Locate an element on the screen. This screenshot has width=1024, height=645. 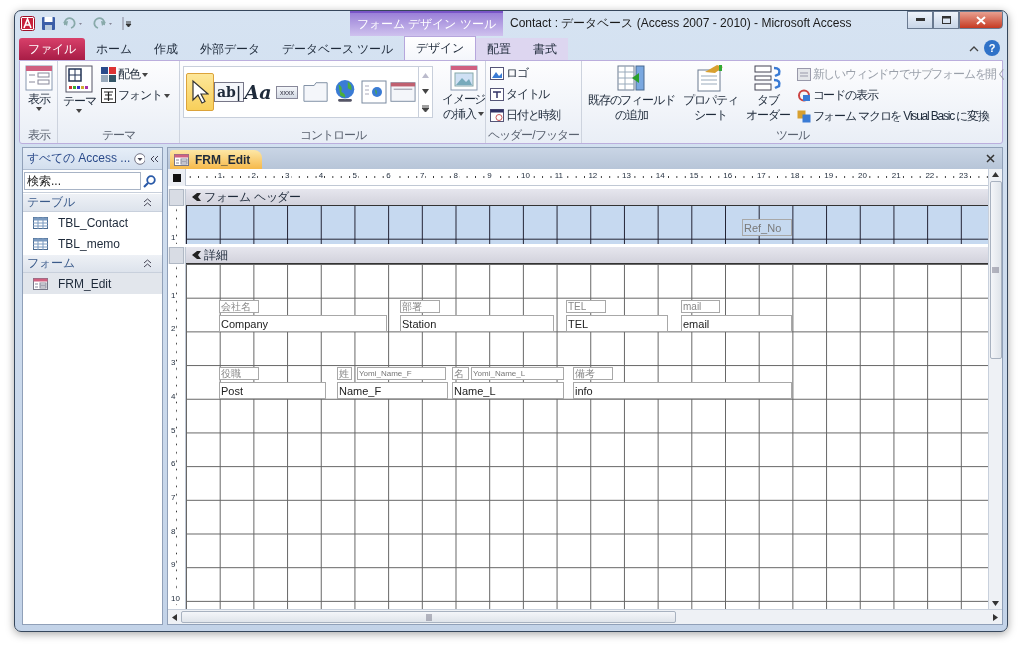
code-icon is located at coordinates (803, 95).